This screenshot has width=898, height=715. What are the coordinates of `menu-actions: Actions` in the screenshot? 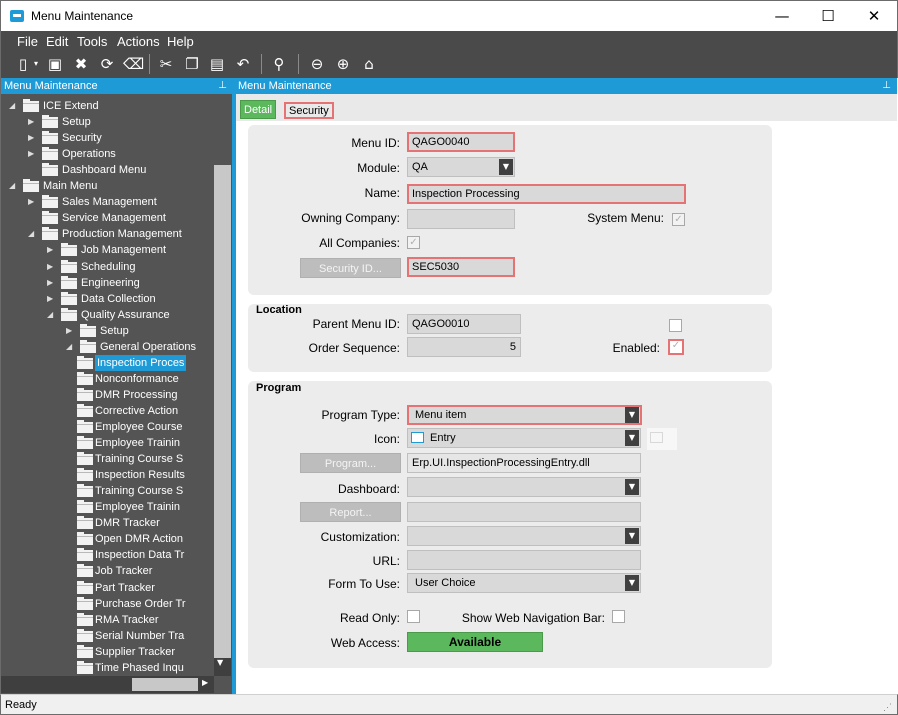 It's located at (138, 41).